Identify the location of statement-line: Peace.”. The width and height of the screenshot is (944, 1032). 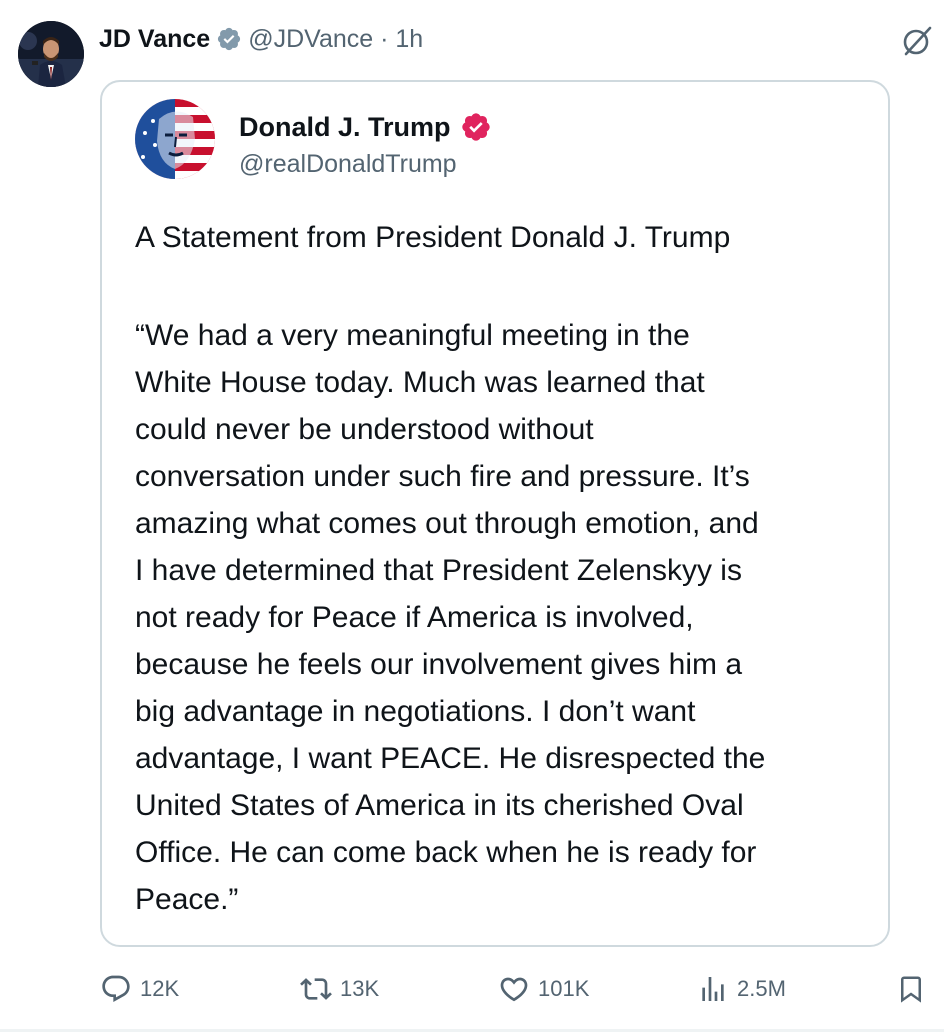
(187, 899).